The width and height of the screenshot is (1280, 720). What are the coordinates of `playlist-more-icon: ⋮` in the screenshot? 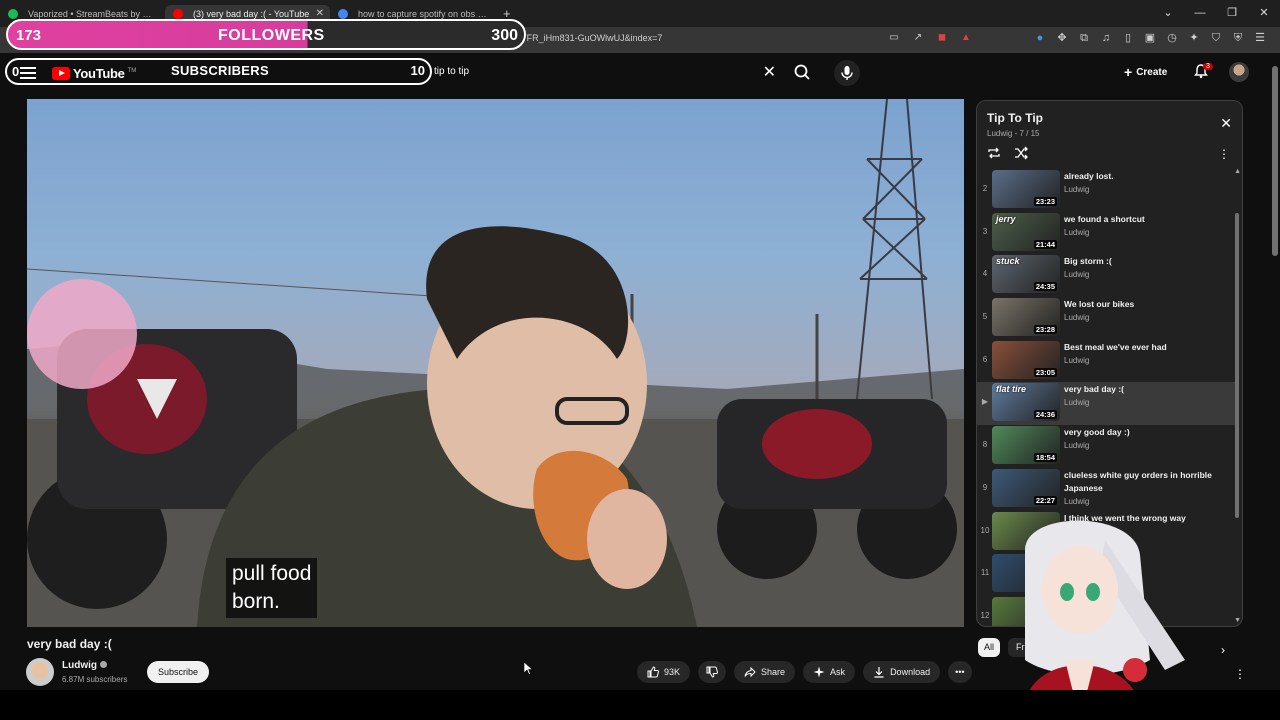 It's located at (1224, 154).